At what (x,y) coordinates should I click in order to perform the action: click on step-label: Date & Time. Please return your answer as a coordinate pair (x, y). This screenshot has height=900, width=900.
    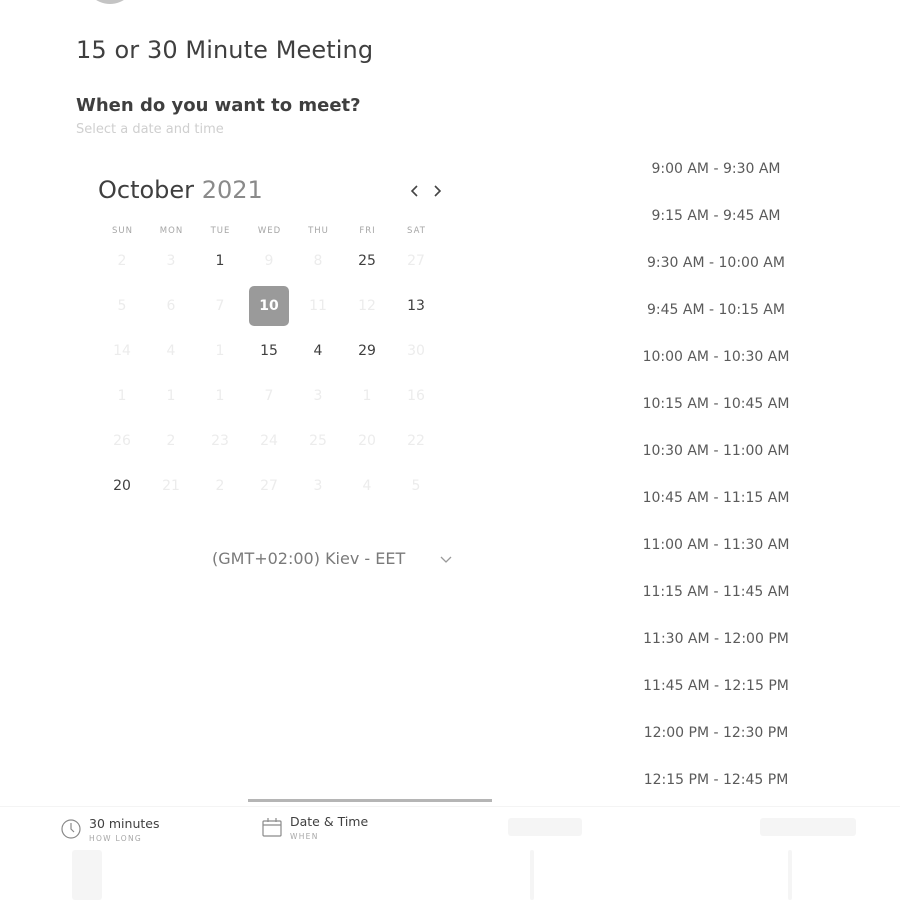
    Looking at the image, I should click on (329, 821).